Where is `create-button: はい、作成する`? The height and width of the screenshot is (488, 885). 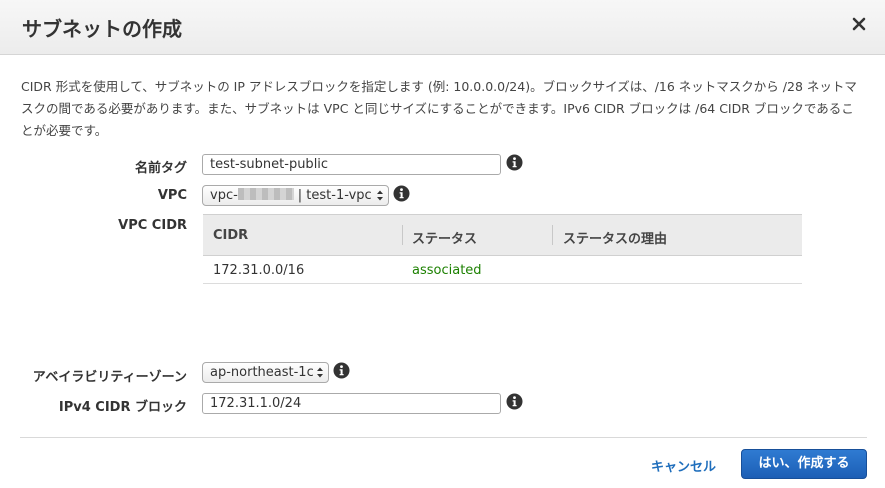
create-button: はい、作成する is located at coordinates (804, 464).